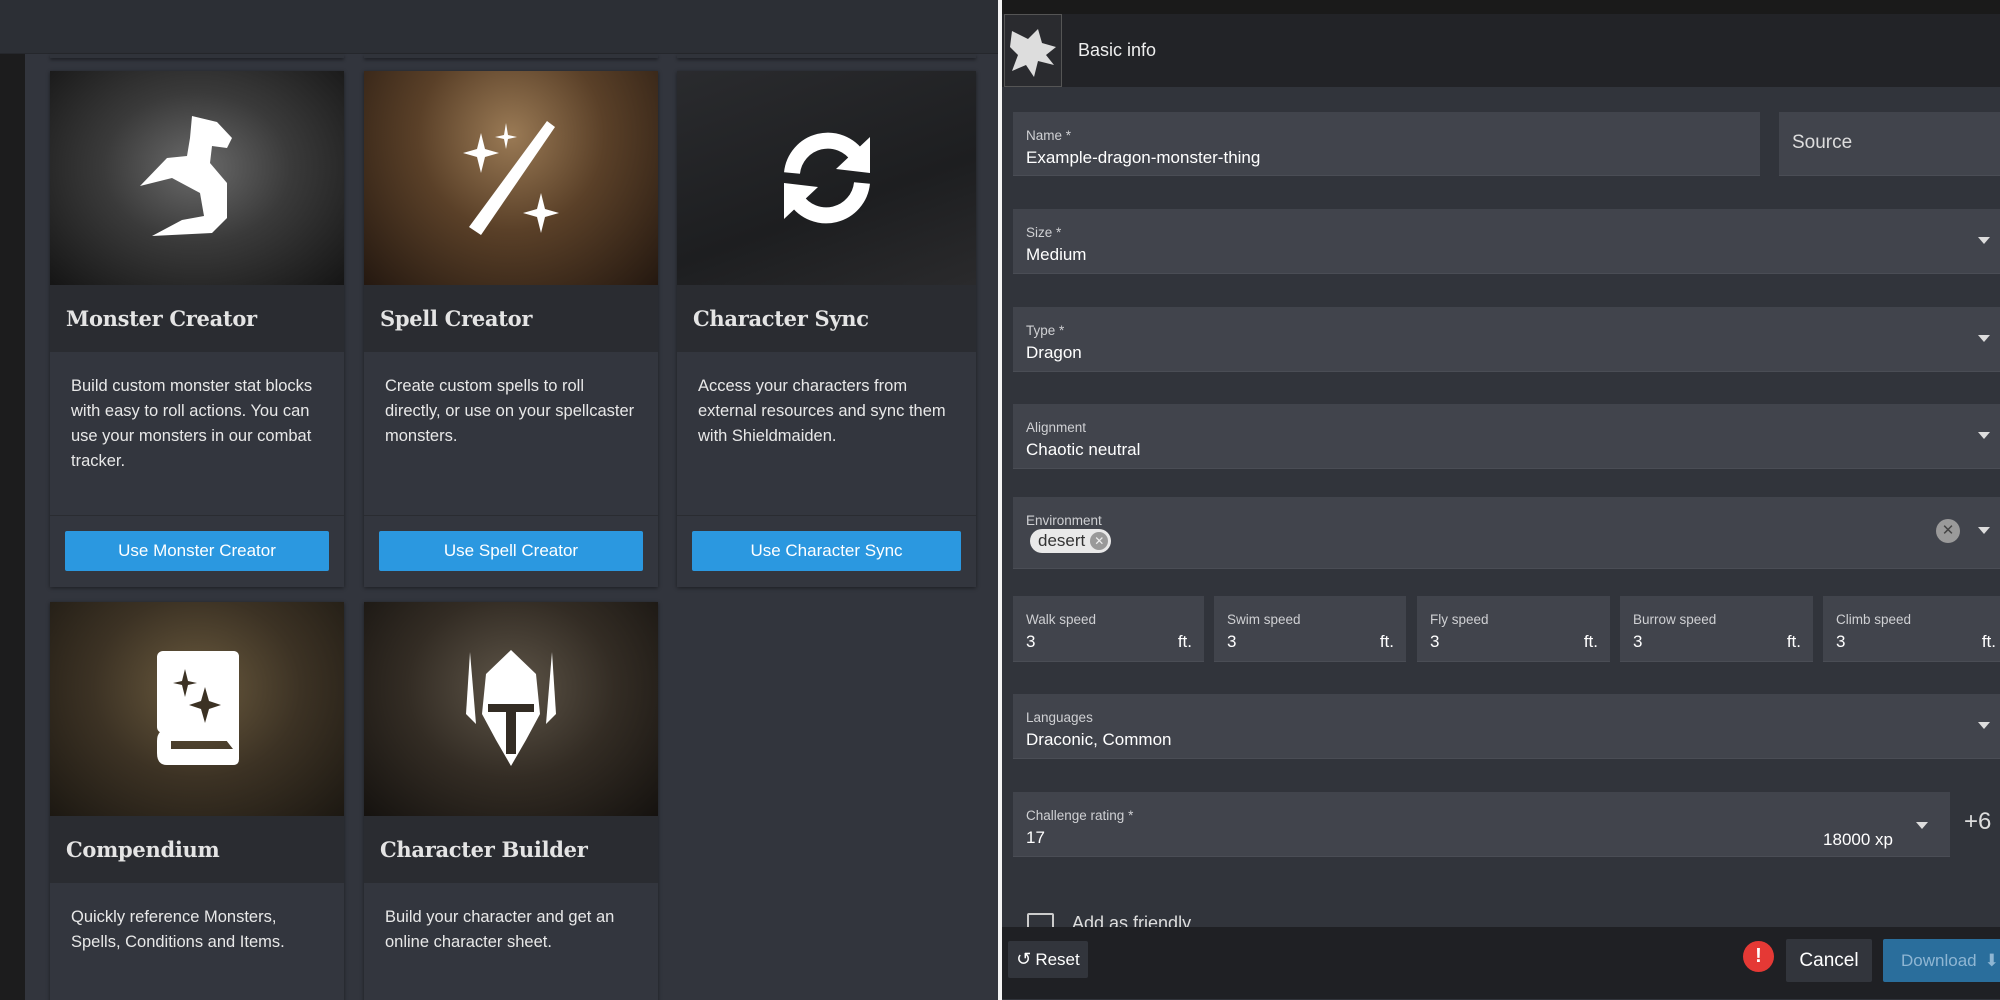 The height and width of the screenshot is (1000, 2000). What do you see at coordinates (826, 318) in the screenshot?
I see `card-title: Character Sync` at bounding box center [826, 318].